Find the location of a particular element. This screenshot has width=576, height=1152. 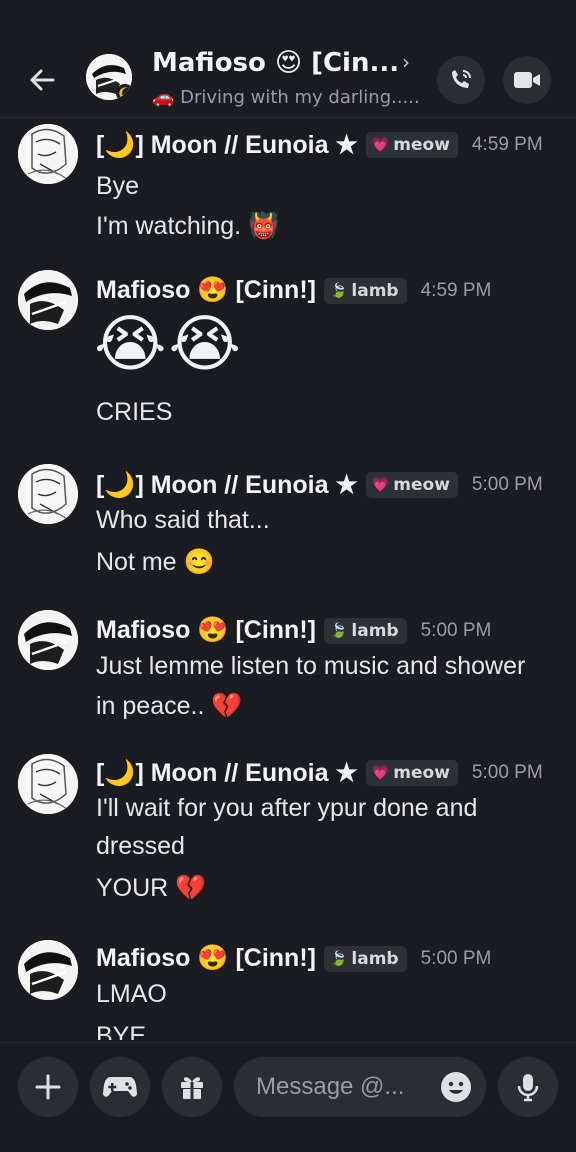

add-attachment-button is located at coordinates (48, 1087).